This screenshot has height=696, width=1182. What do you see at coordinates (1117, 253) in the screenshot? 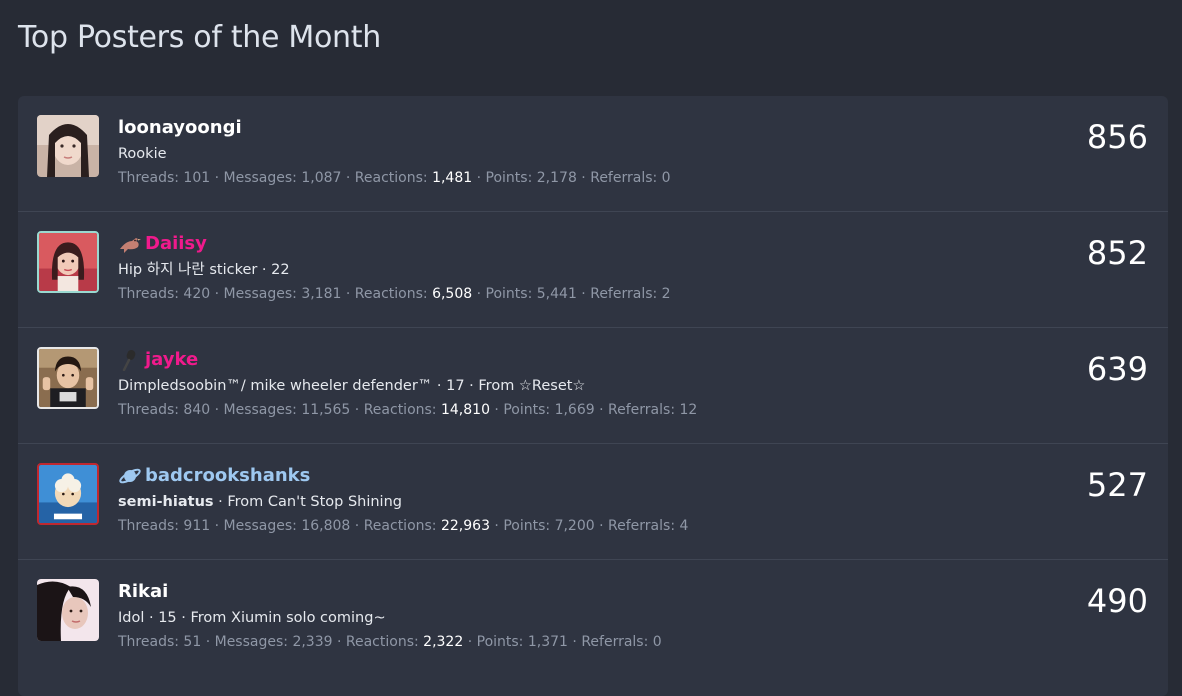
I see `post-count: 852` at bounding box center [1117, 253].